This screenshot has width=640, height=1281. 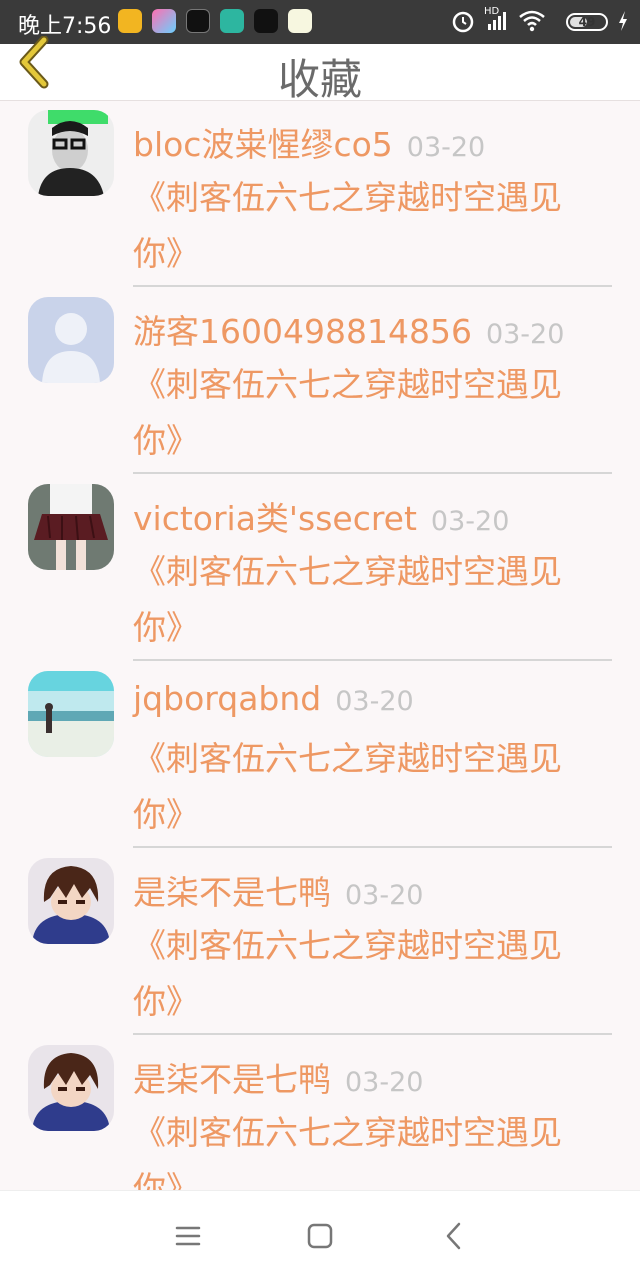 I want to click on podcast-icon, so click(x=232, y=21).